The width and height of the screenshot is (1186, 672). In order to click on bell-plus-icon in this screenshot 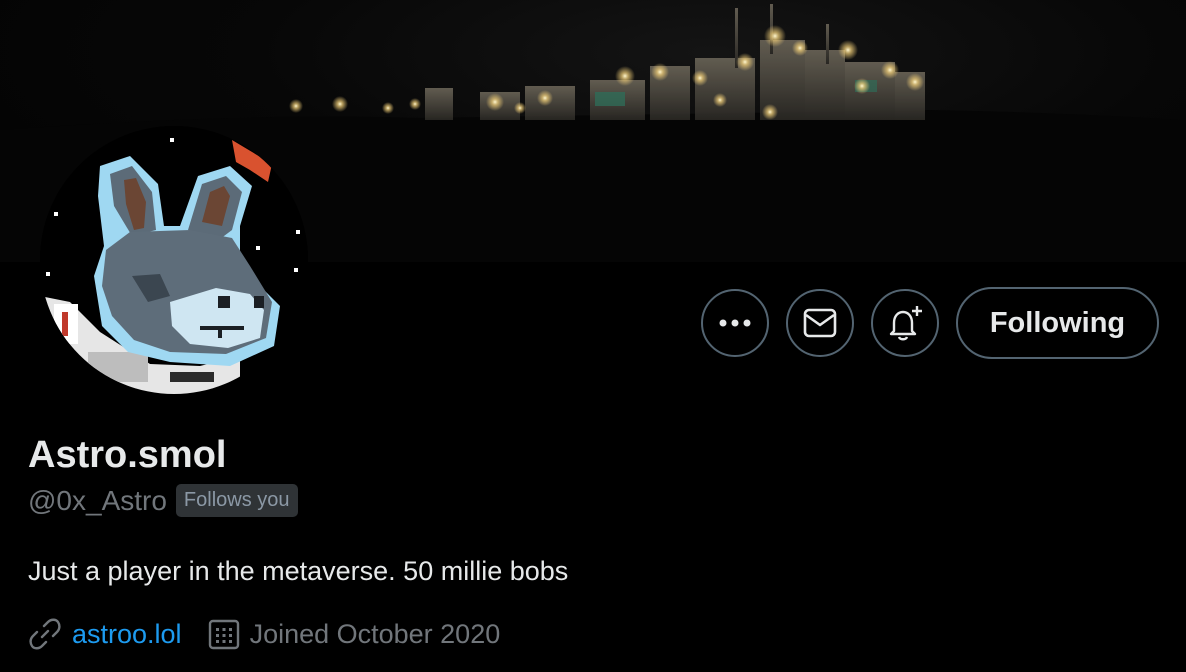, I will do `click(905, 323)`.